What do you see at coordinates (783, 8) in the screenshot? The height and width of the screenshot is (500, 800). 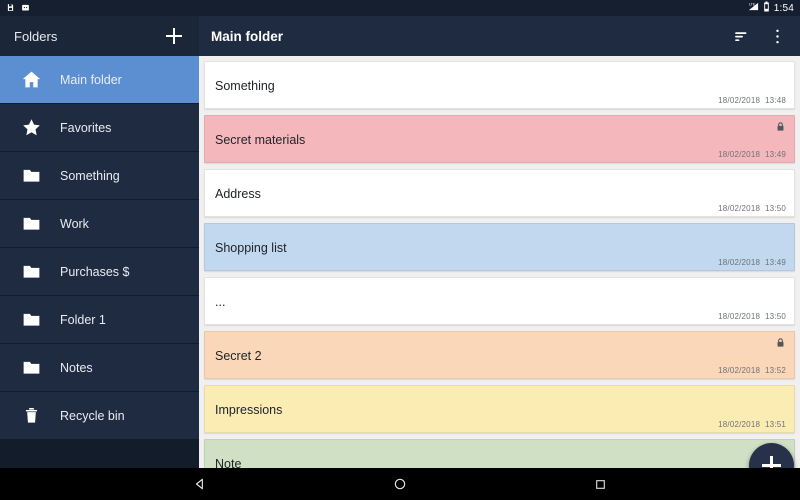 I see `status-bar-clock: 1:54` at bounding box center [783, 8].